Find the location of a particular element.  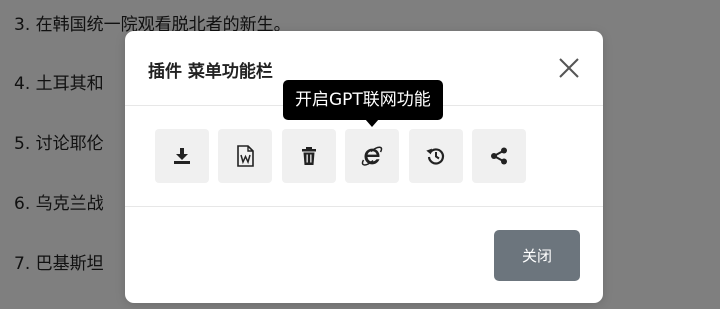

web-search-toggle-button is located at coordinates (372, 156).